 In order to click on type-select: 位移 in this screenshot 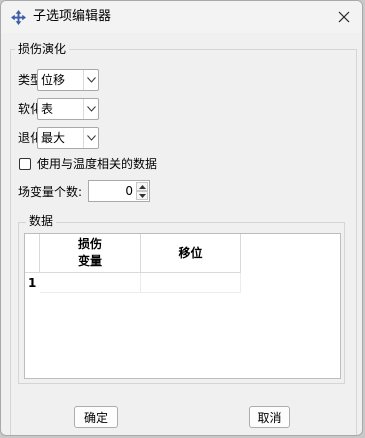, I will do `click(68, 80)`.